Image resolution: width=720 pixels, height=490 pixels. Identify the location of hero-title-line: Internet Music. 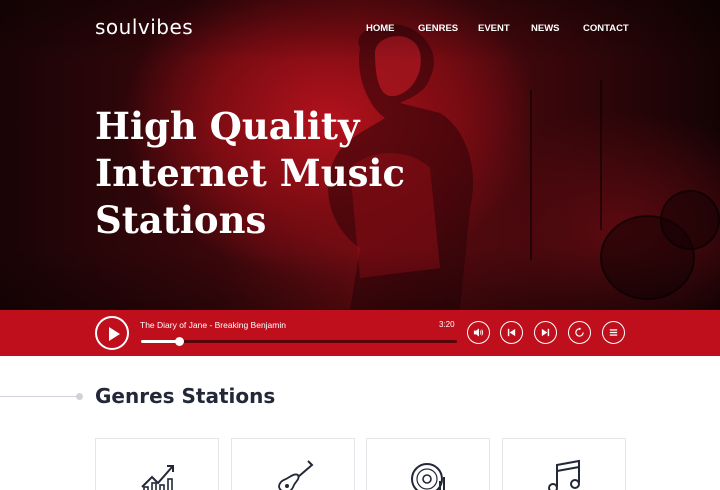
(250, 173).